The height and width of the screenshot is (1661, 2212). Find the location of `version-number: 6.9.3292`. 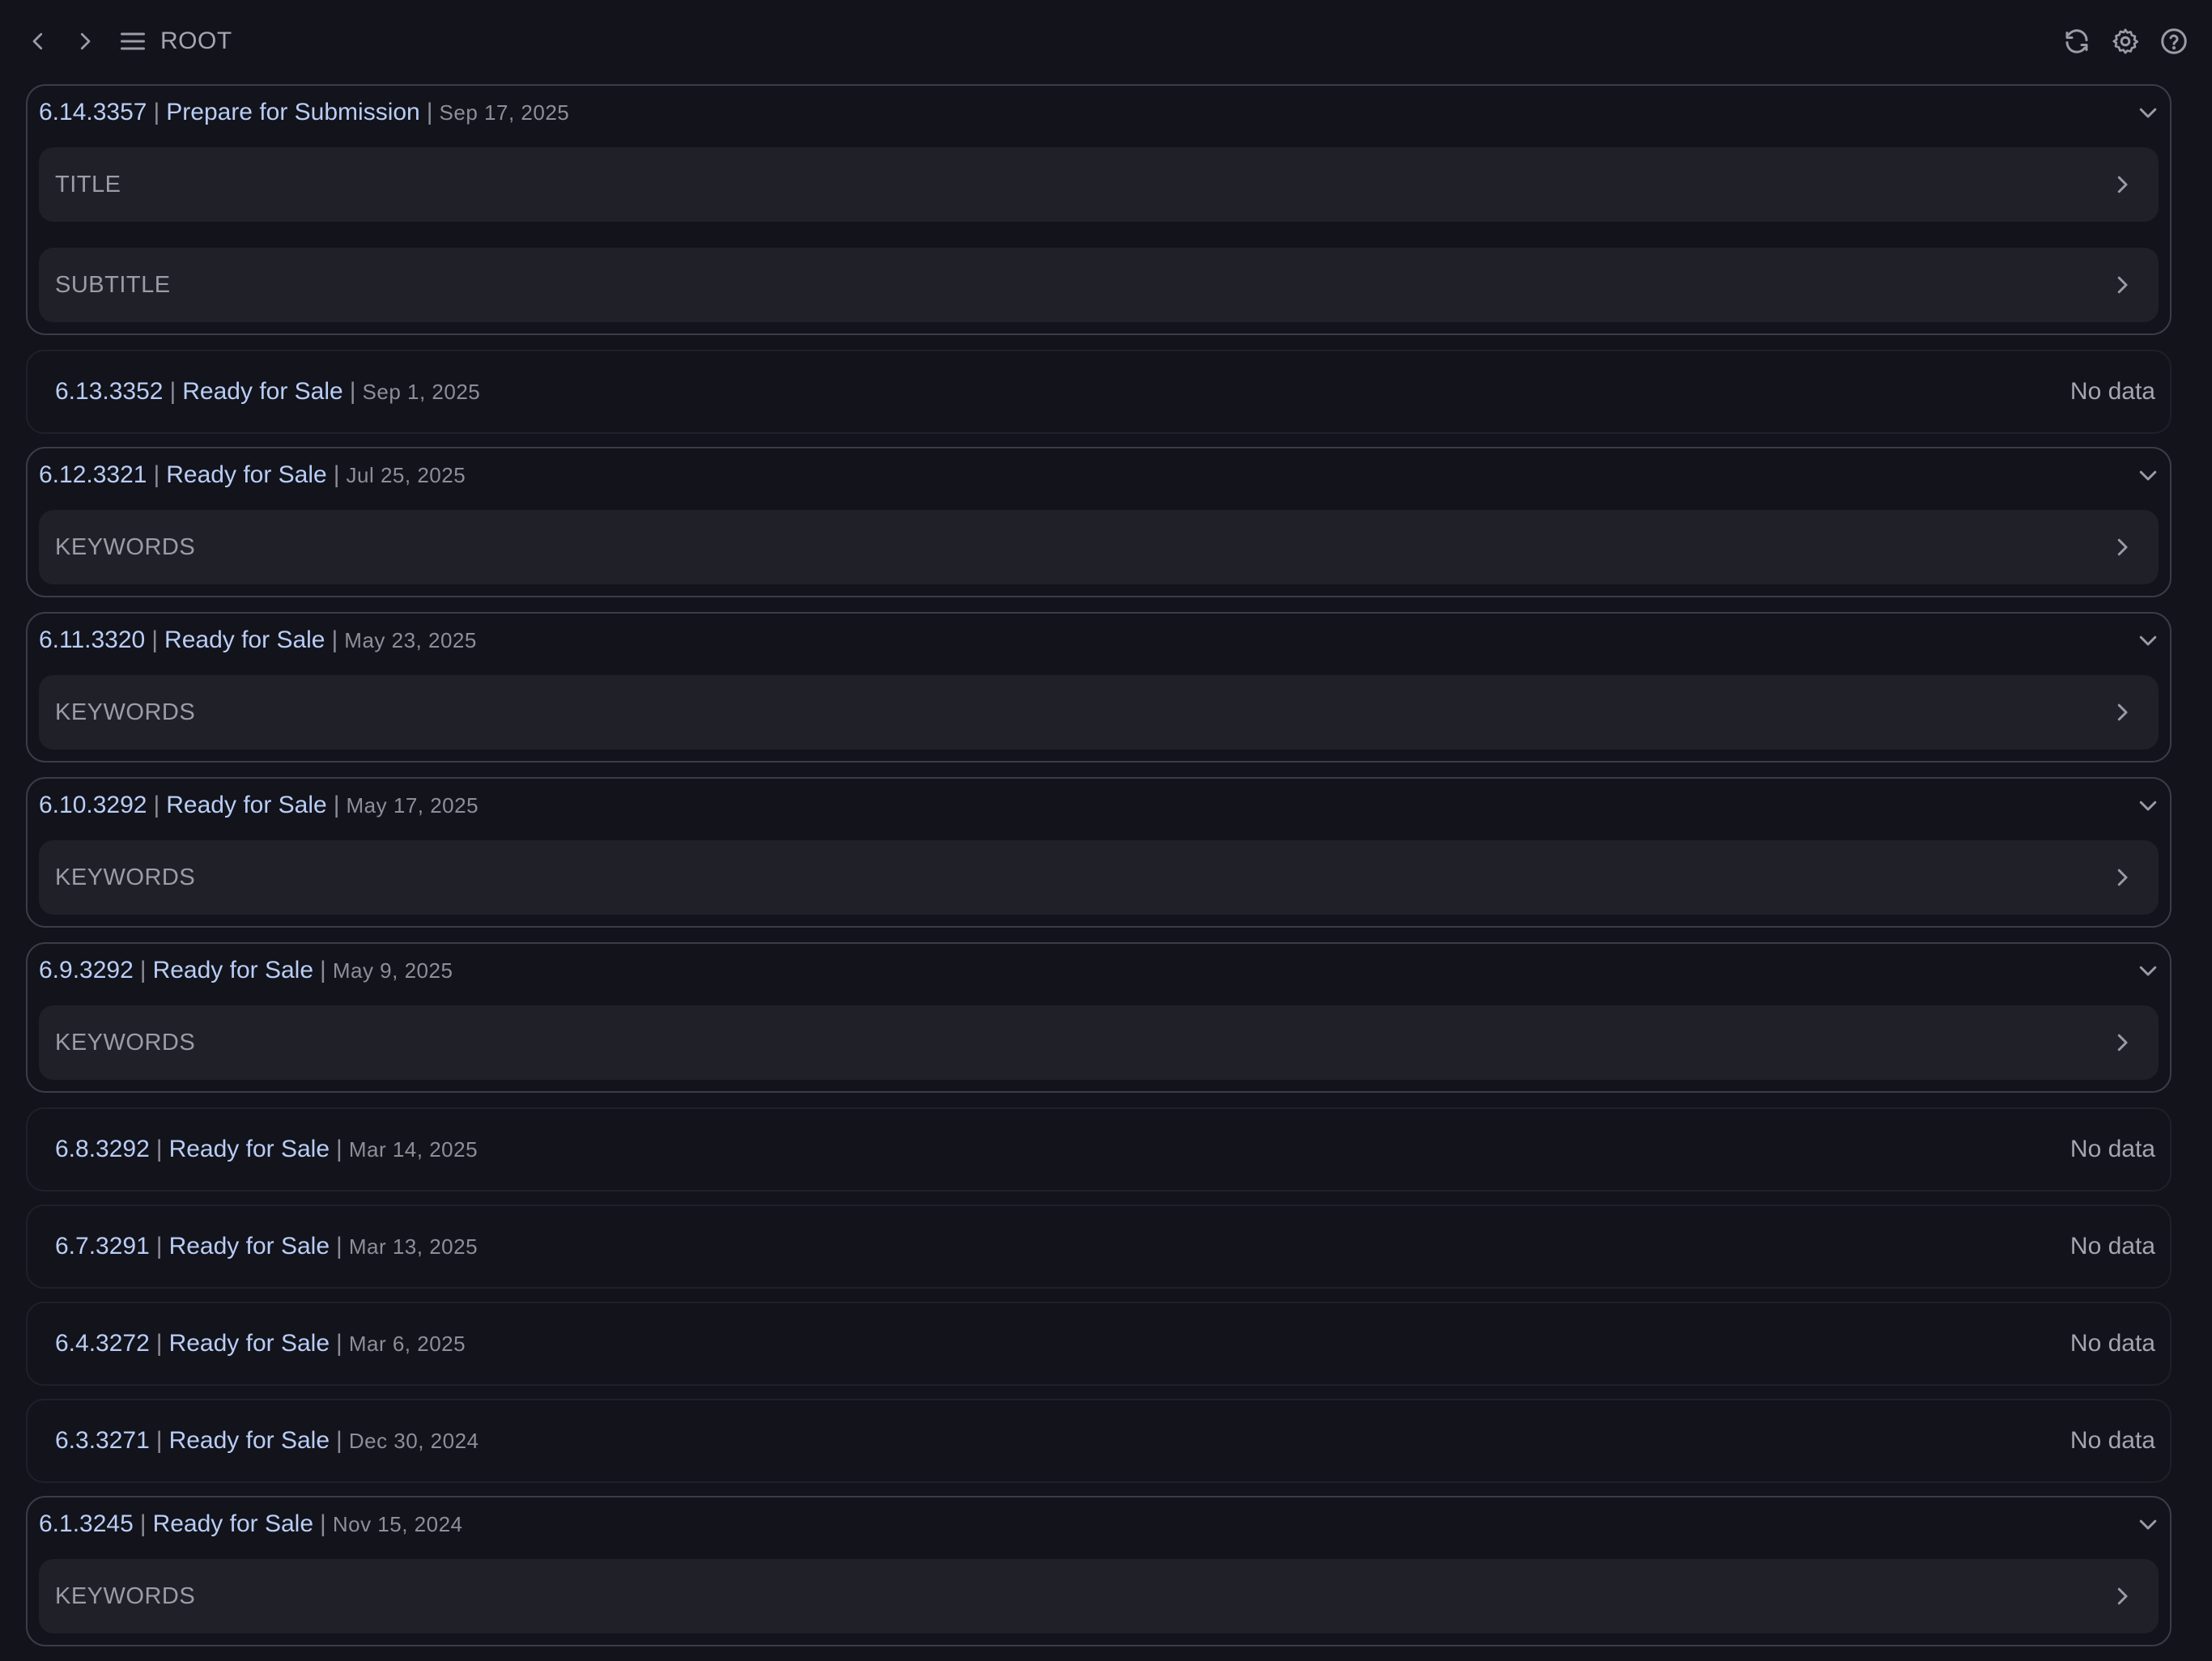

version-number: 6.9.3292 is located at coordinates (87, 970).